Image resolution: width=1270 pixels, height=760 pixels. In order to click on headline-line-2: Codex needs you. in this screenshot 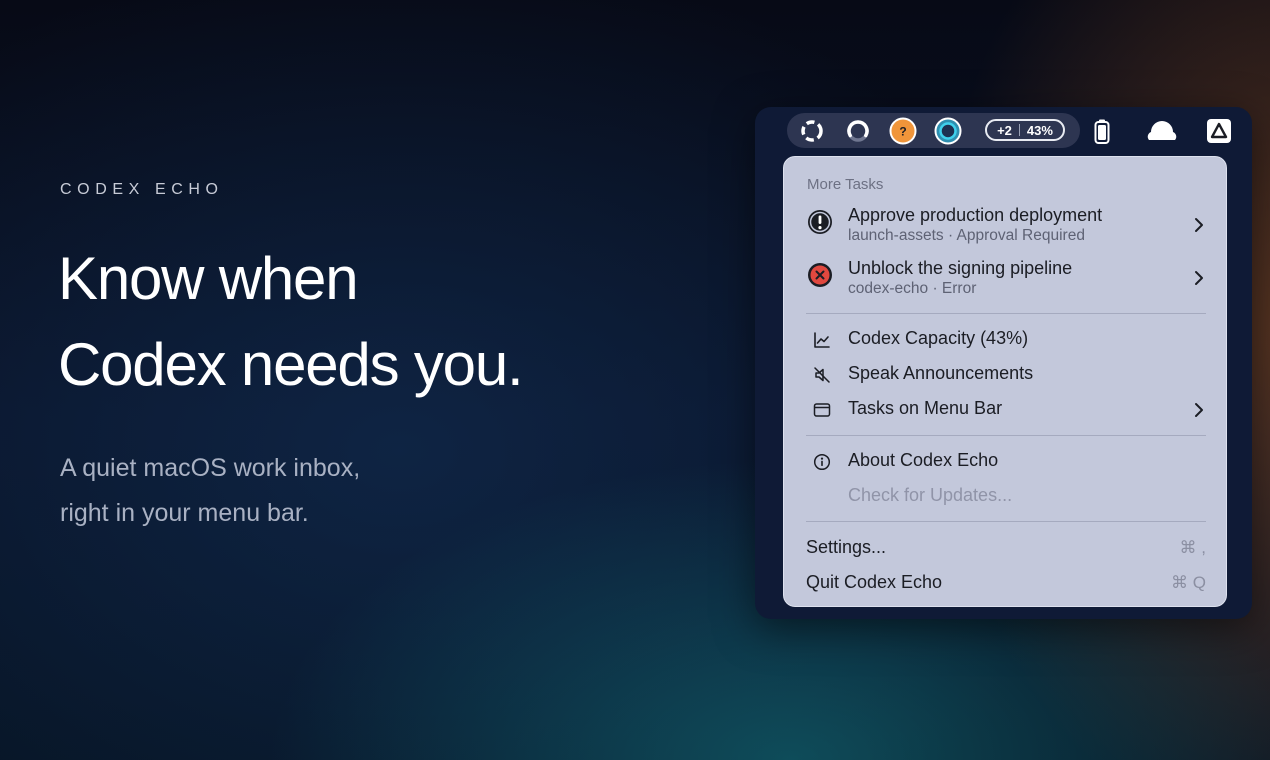, I will do `click(291, 364)`.